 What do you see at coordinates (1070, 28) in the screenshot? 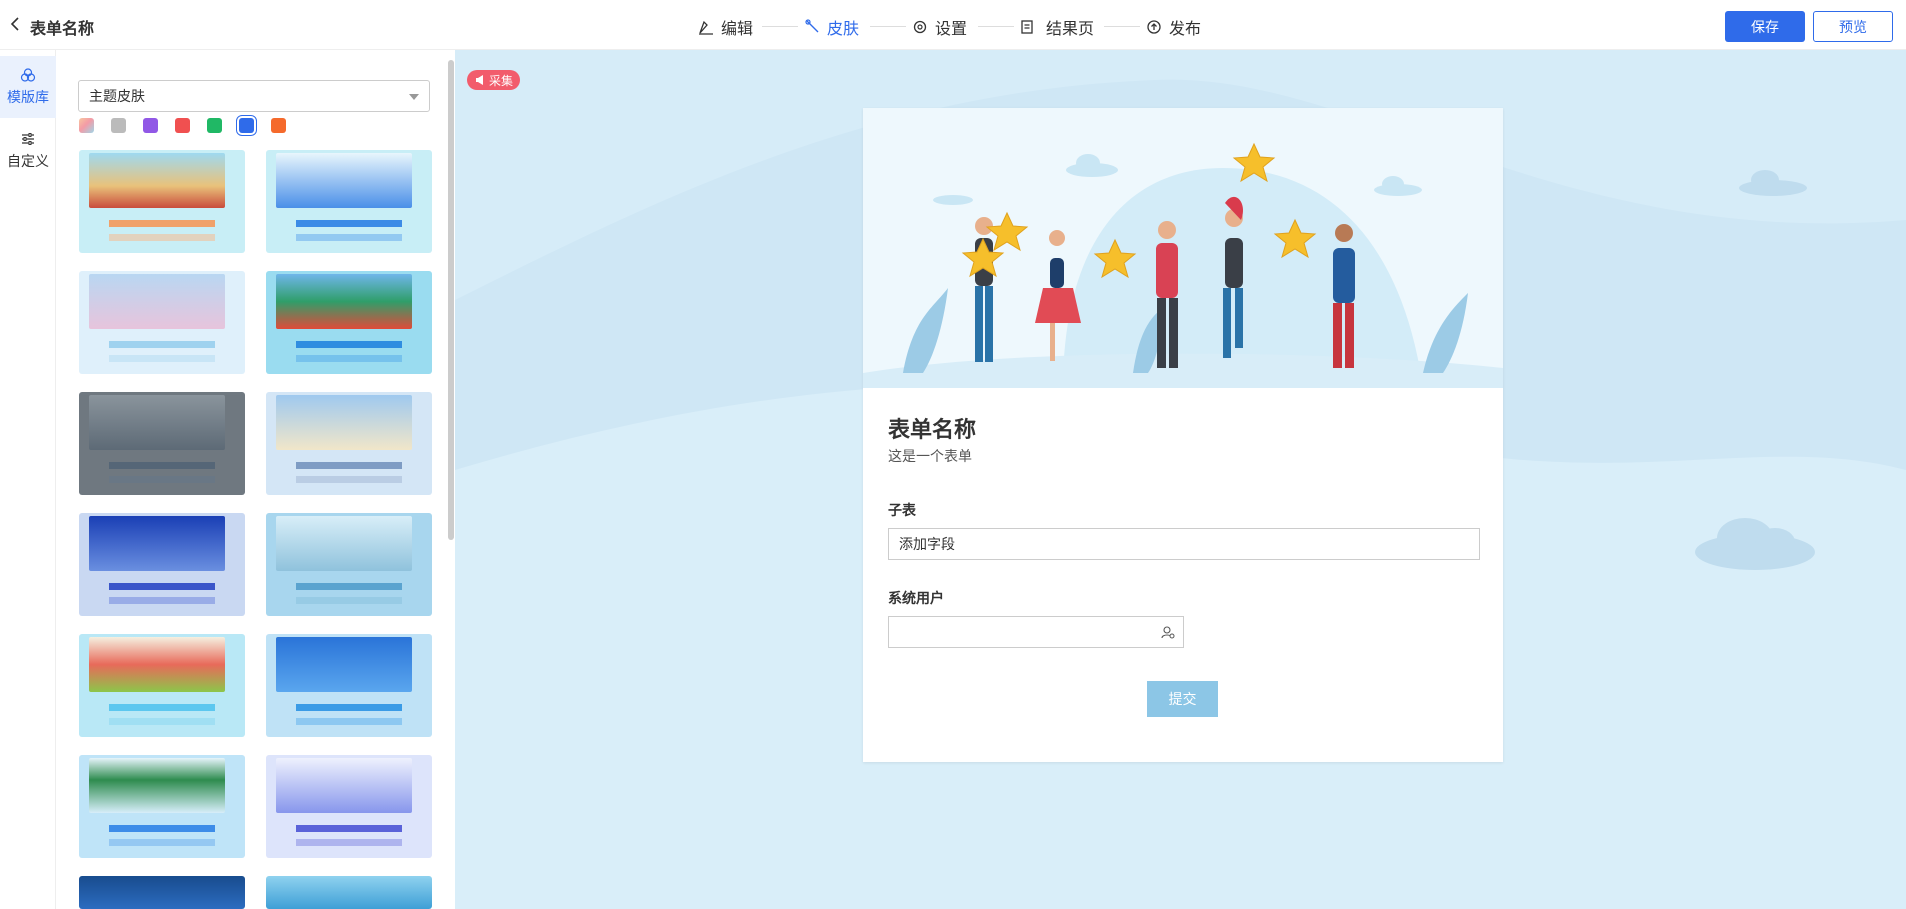
I see `step-result-label: 结果页` at bounding box center [1070, 28].